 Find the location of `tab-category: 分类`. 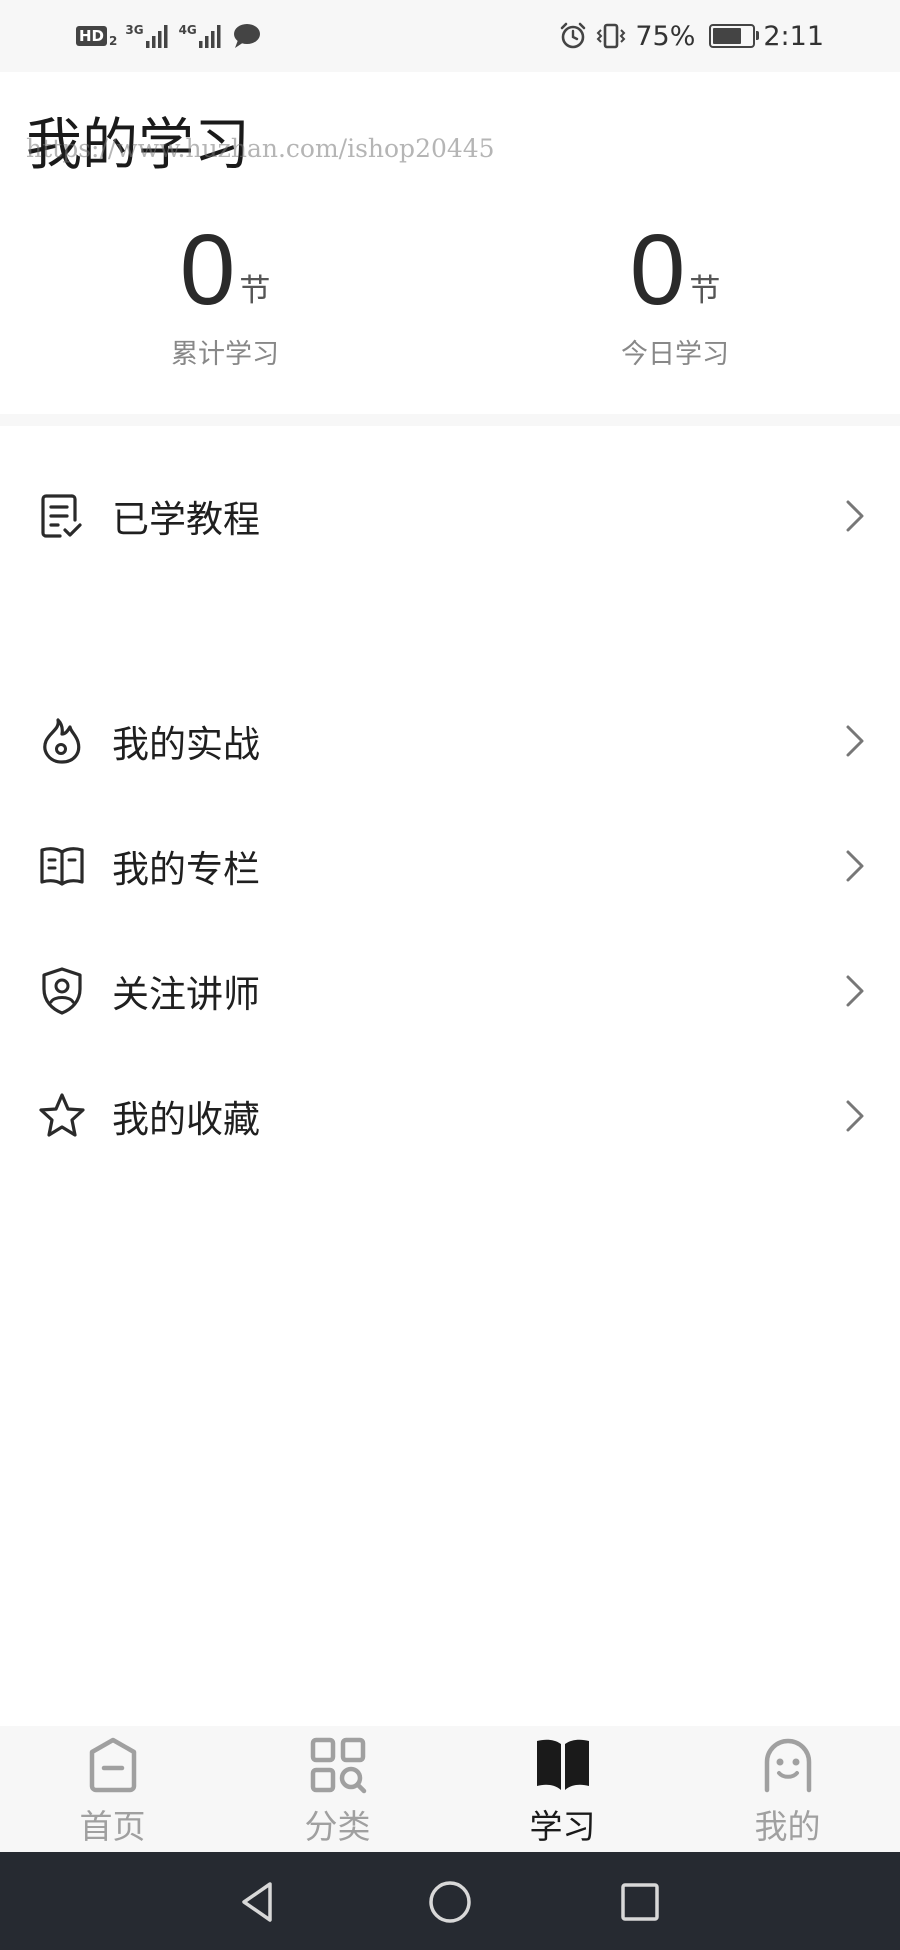

tab-category: 分类 is located at coordinates (337, 1789).